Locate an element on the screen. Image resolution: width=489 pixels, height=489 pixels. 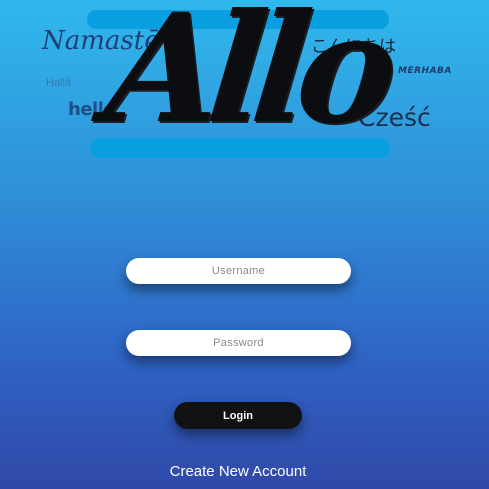
login-button: Login is located at coordinates (238, 415).